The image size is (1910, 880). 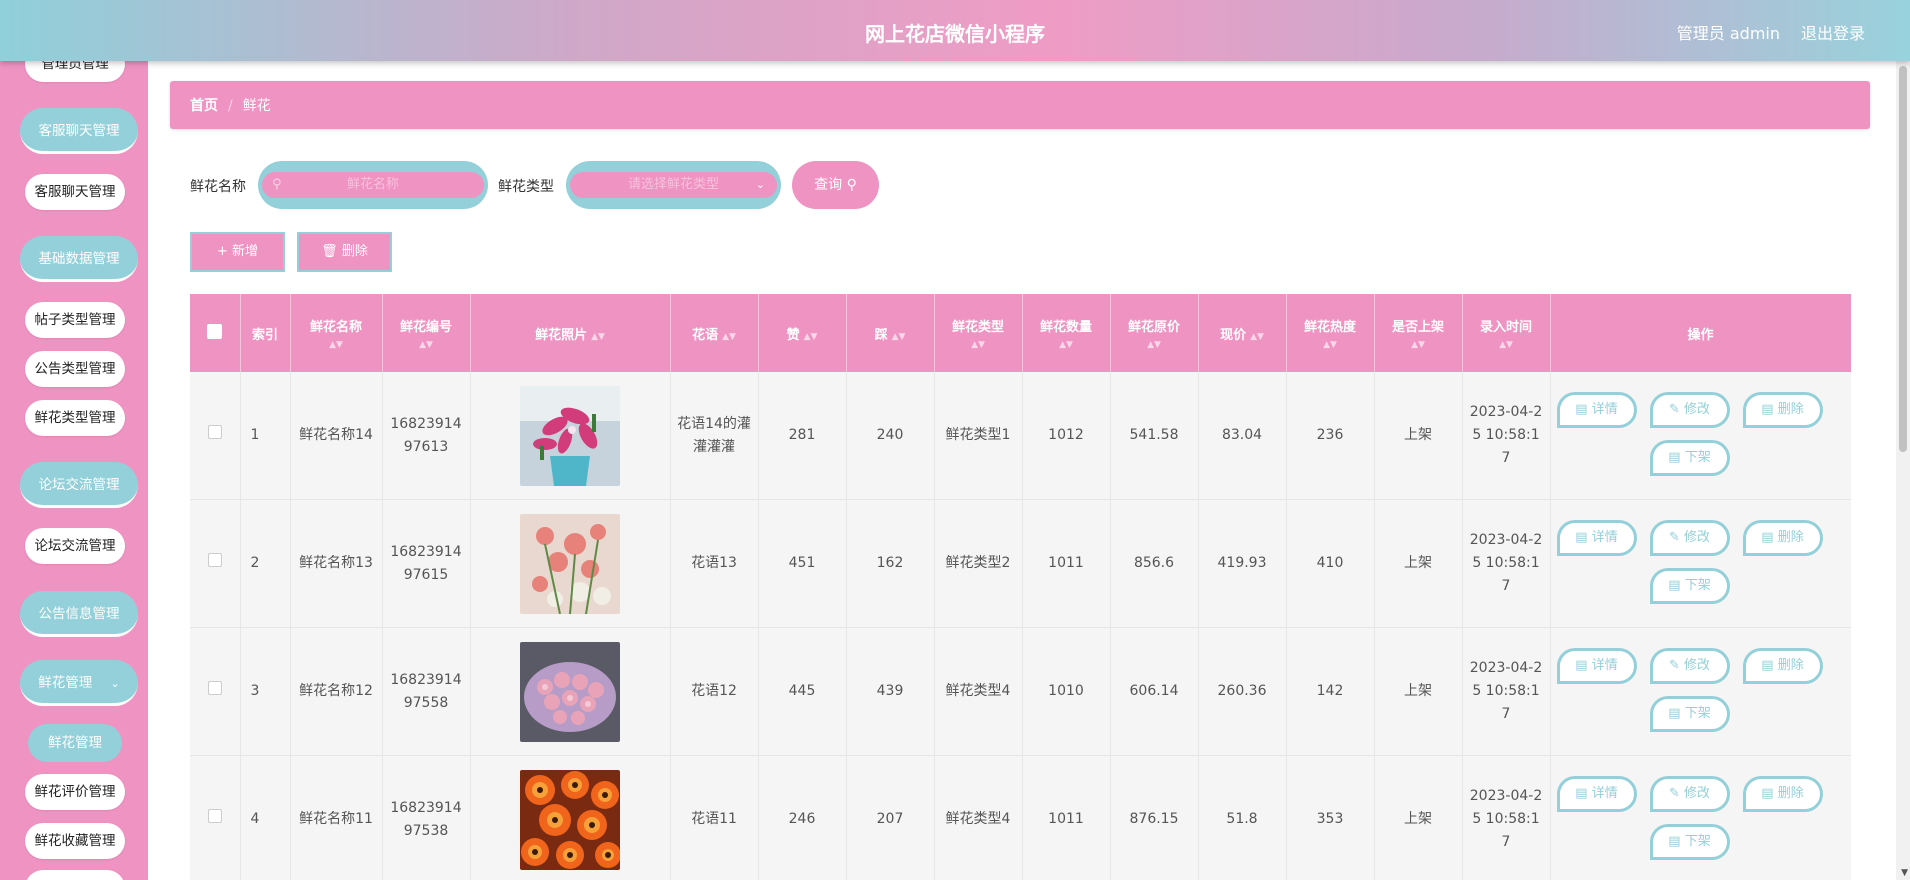 What do you see at coordinates (75, 320) in the screenshot?
I see `sidebar-item-post-type: 帖子类型管理` at bounding box center [75, 320].